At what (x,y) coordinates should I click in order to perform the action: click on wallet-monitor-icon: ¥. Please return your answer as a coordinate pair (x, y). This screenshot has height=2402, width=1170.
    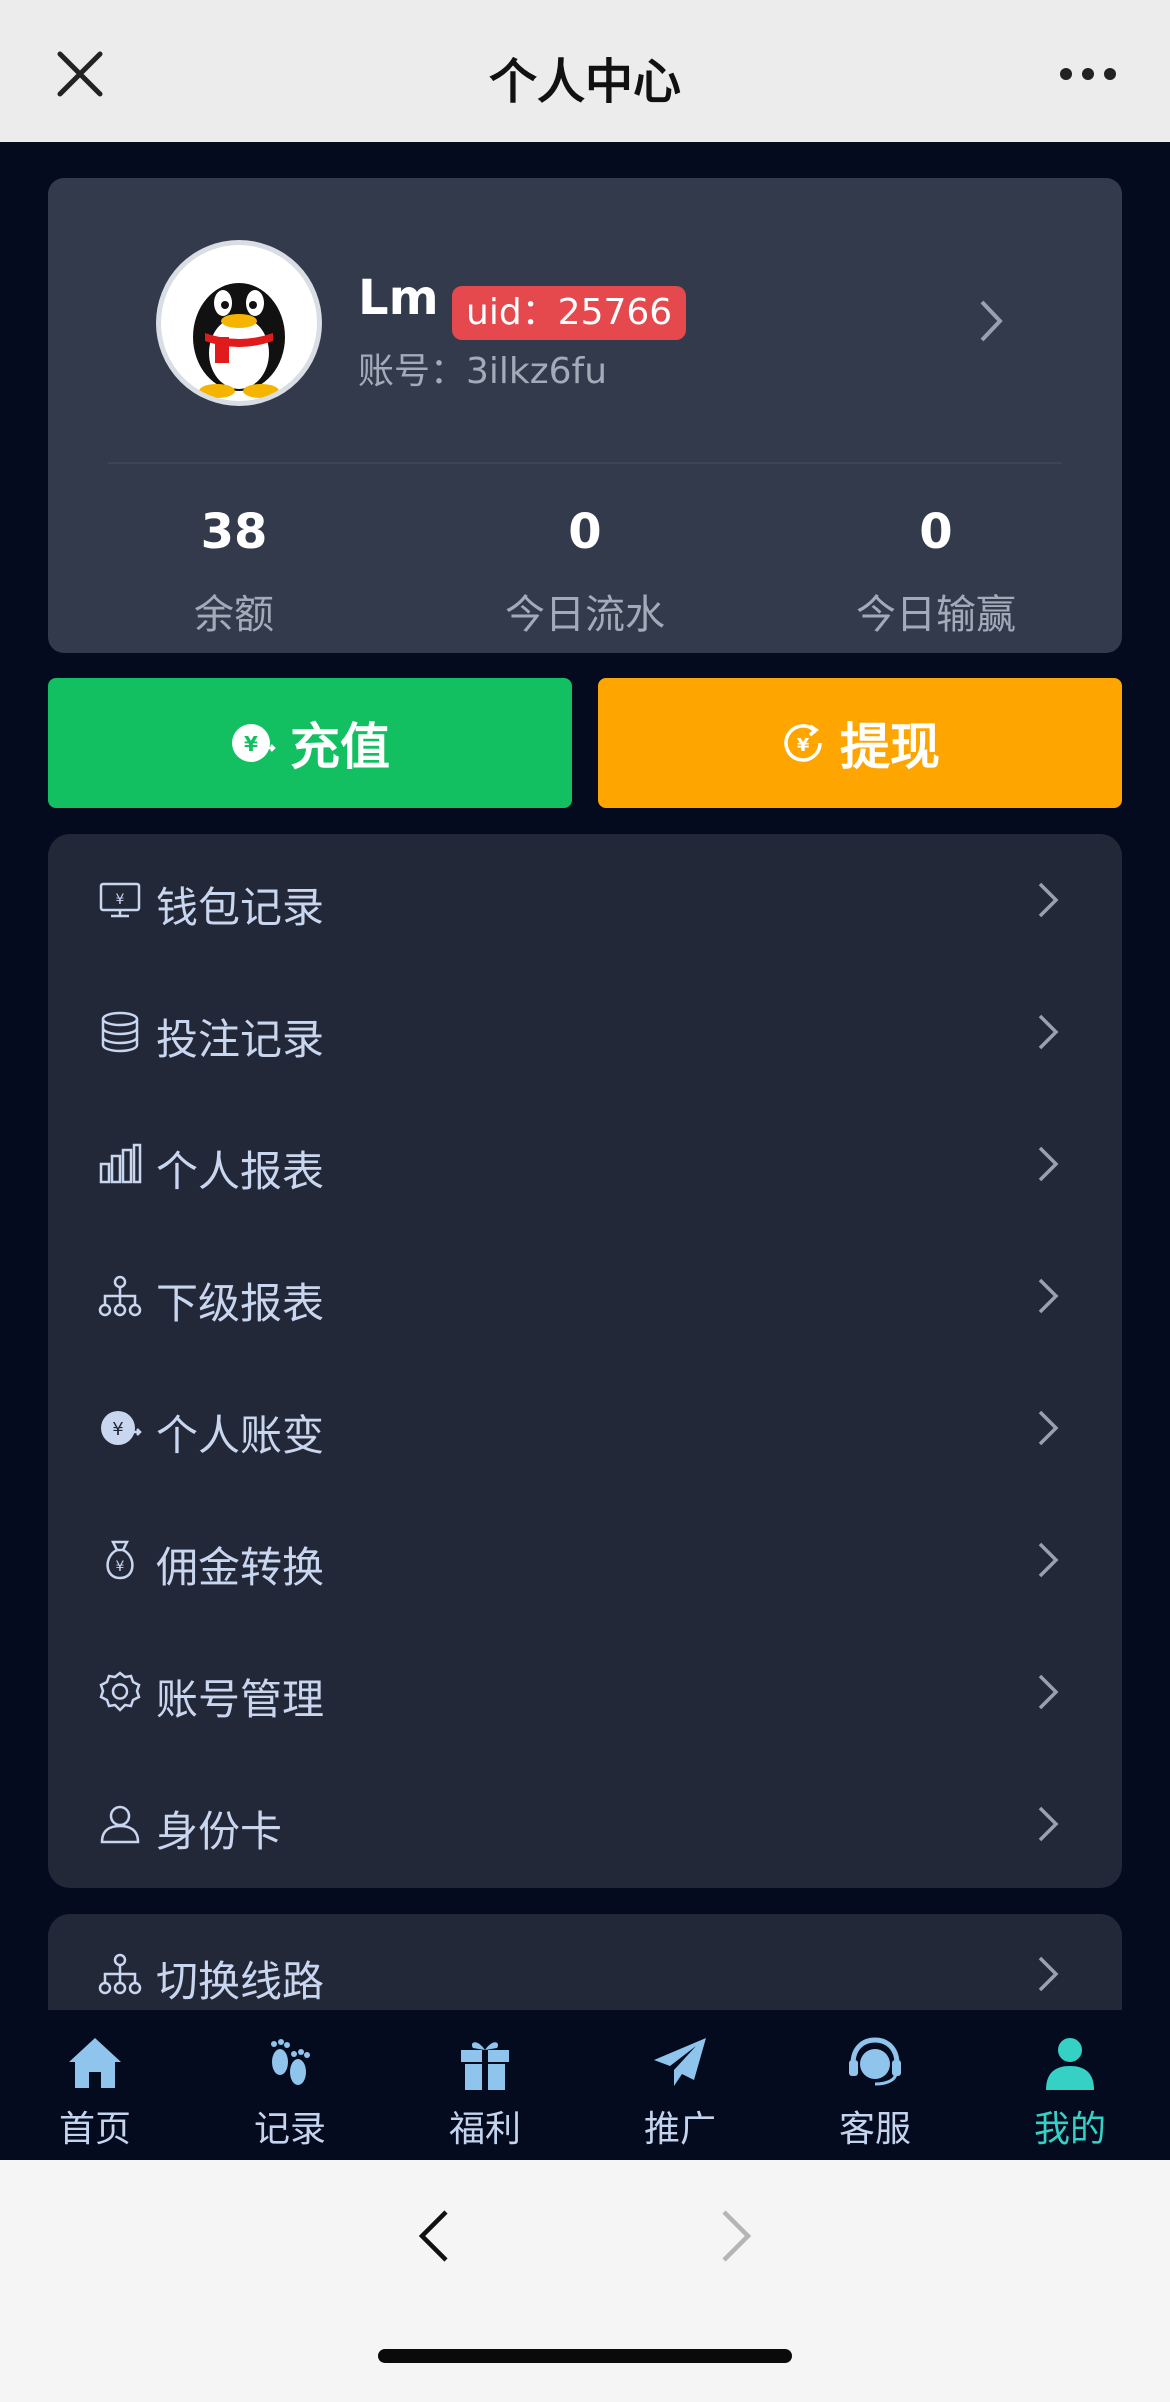
    Looking at the image, I should click on (120, 900).